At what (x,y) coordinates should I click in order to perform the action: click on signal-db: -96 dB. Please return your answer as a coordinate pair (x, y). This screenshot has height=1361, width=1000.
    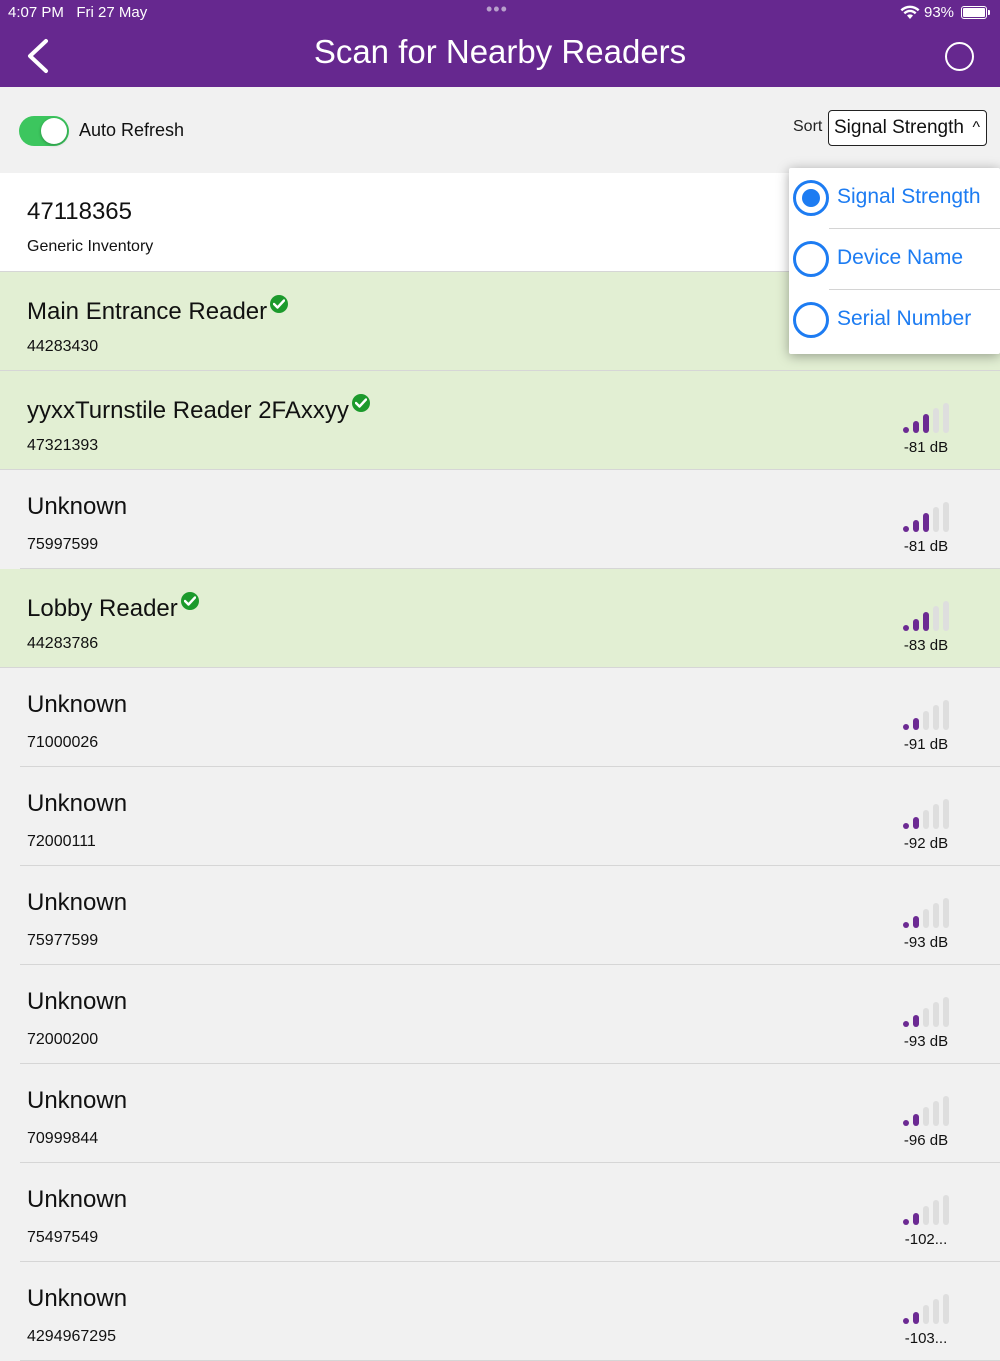
    Looking at the image, I should click on (926, 1140).